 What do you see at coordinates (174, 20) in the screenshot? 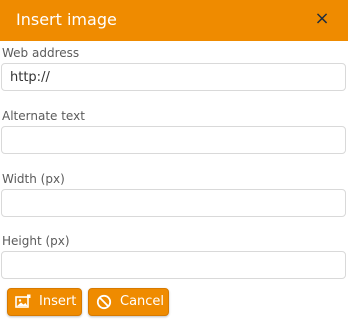
I see `dialog-titlebar: Insert image ×` at bounding box center [174, 20].